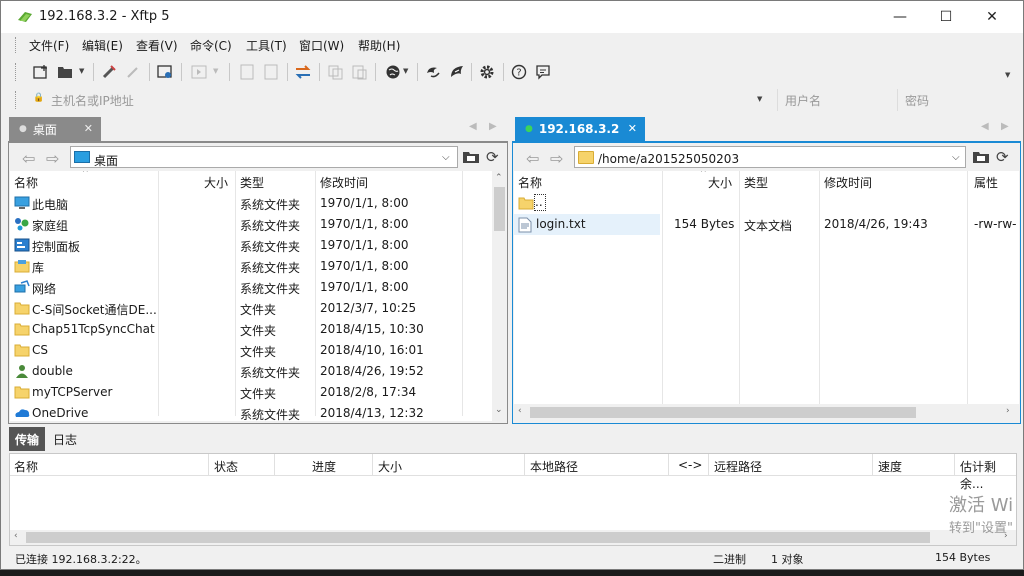 Image resolution: width=1024 pixels, height=576 pixels. Describe the element at coordinates (499, 410) in the screenshot. I see `scroll-down-icon: ⌄` at that location.